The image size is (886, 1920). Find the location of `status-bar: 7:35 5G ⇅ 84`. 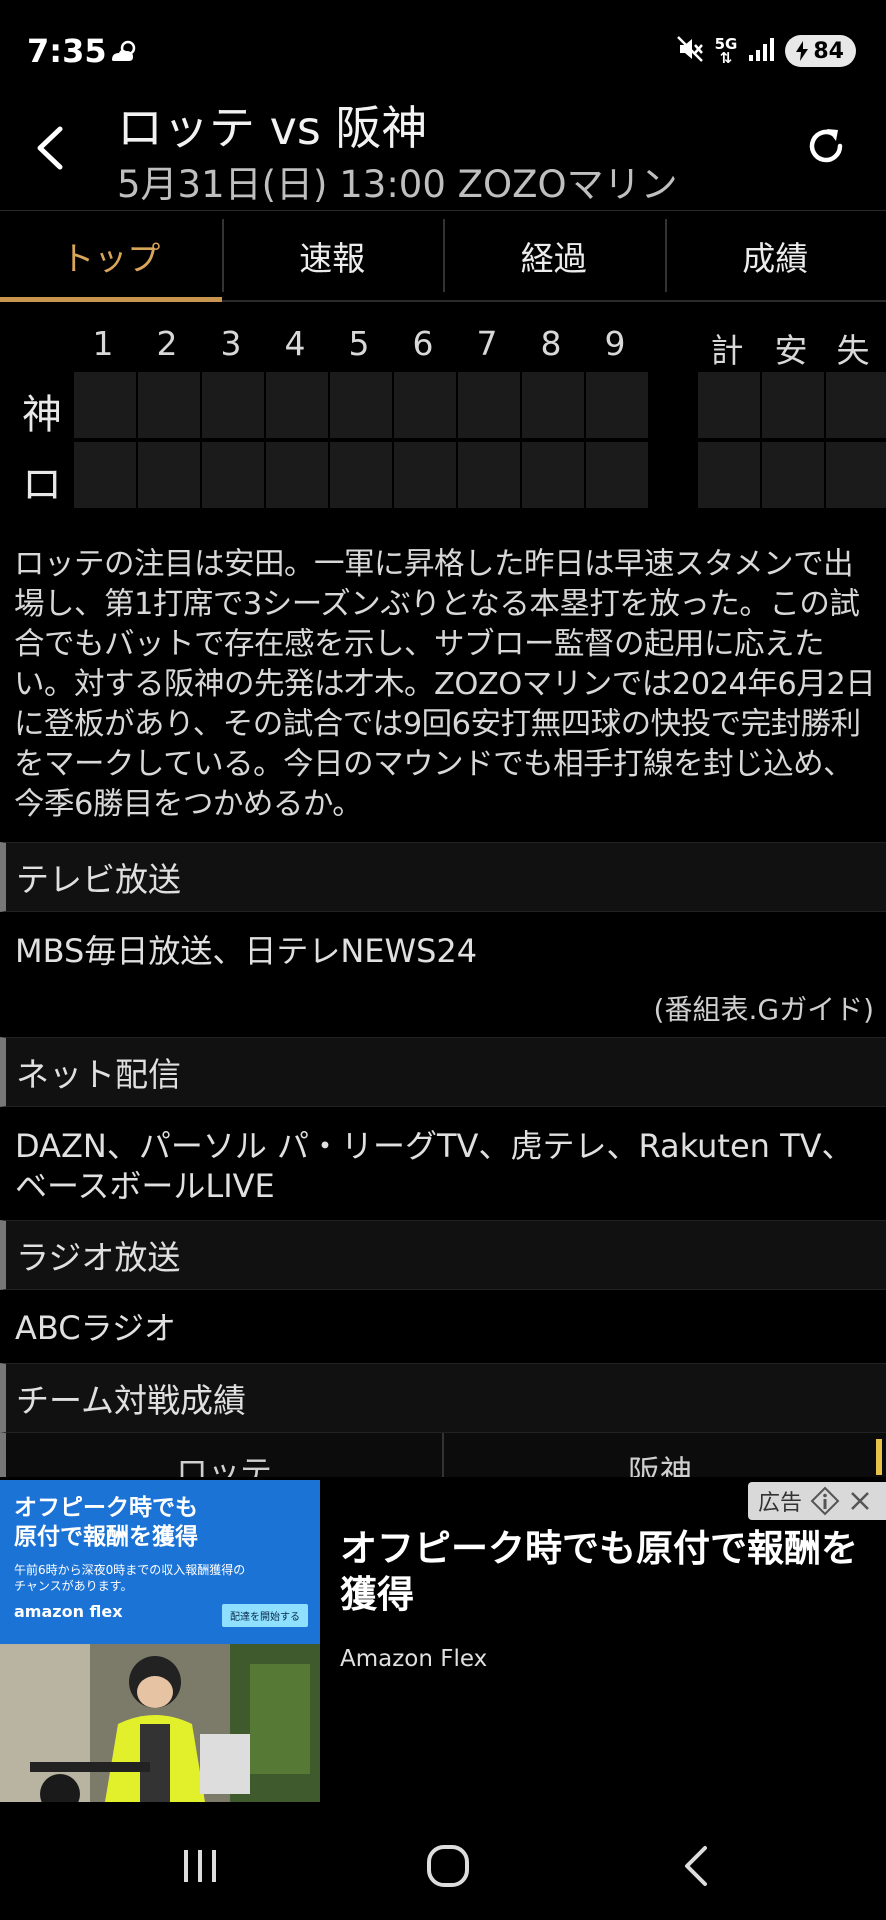

status-bar: 7:35 5G ⇅ 84 is located at coordinates (443, 50).